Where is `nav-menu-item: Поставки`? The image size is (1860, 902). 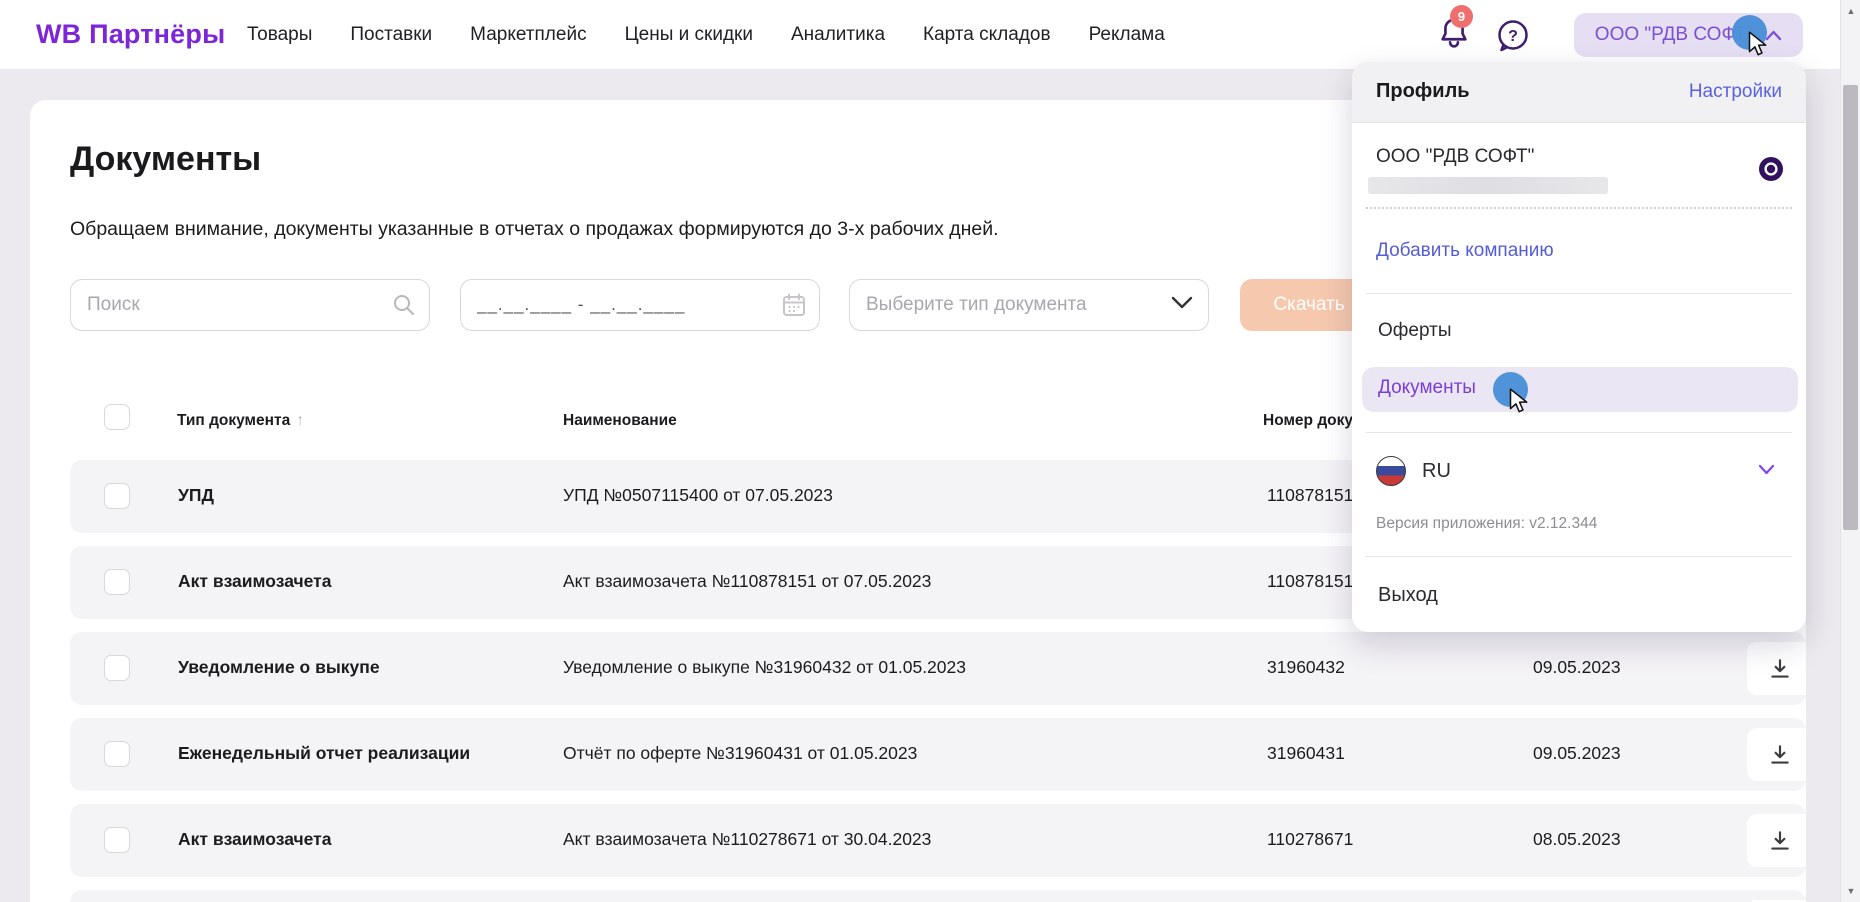 nav-menu-item: Поставки is located at coordinates (391, 35).